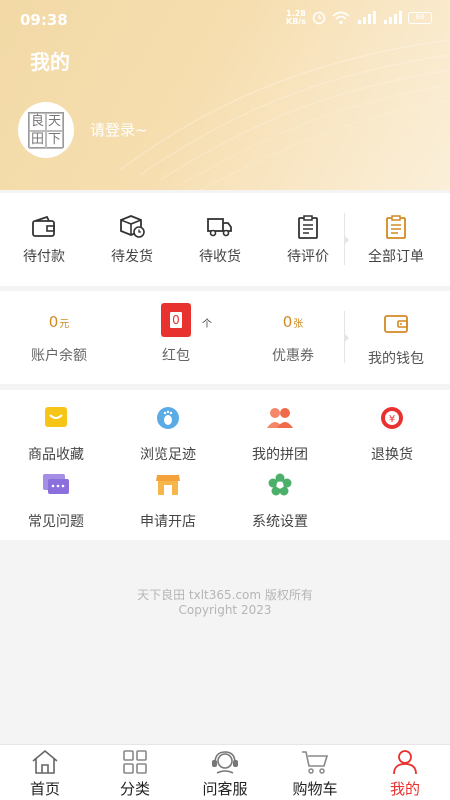 The height and width of the screenshot is (800, 450). Describe the element at coordinates (293, 337) in the screenshot. I see `coupons: 0张 优惠券` at that location.